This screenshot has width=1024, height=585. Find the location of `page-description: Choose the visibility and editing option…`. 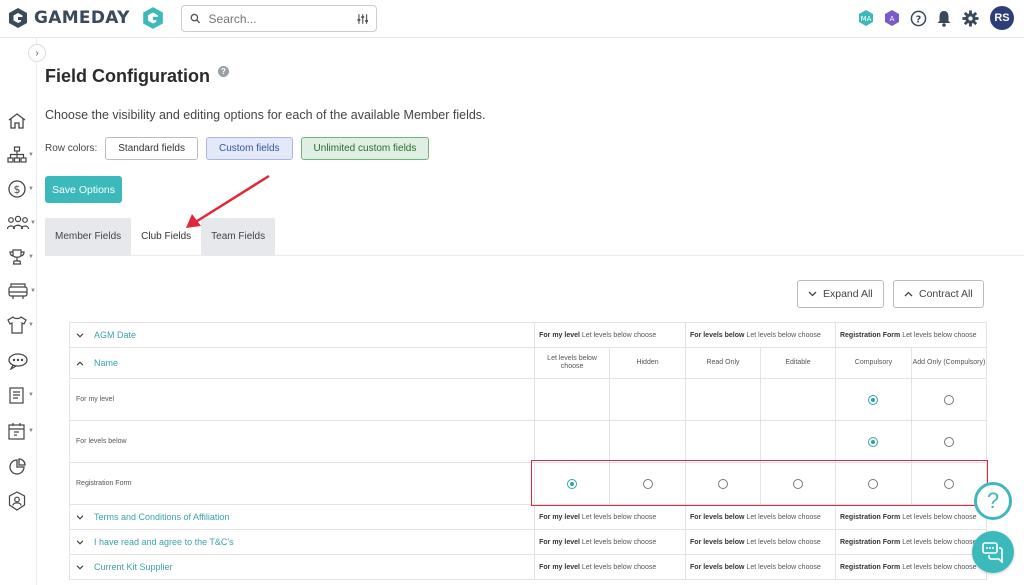

page-description: Choose the visibility and editing option… is located at coordinates (265, 115).